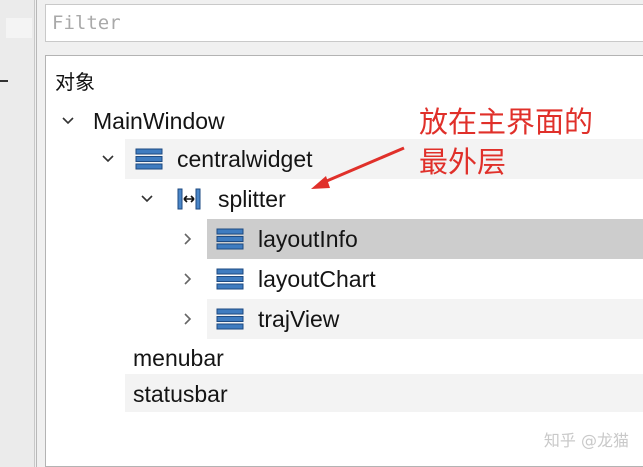 The height and width of the screenshot is (467, 643). Describe the element at coordinates (19, 28) in the screenshot. I see `adjacent-pane-stripe` at that location.